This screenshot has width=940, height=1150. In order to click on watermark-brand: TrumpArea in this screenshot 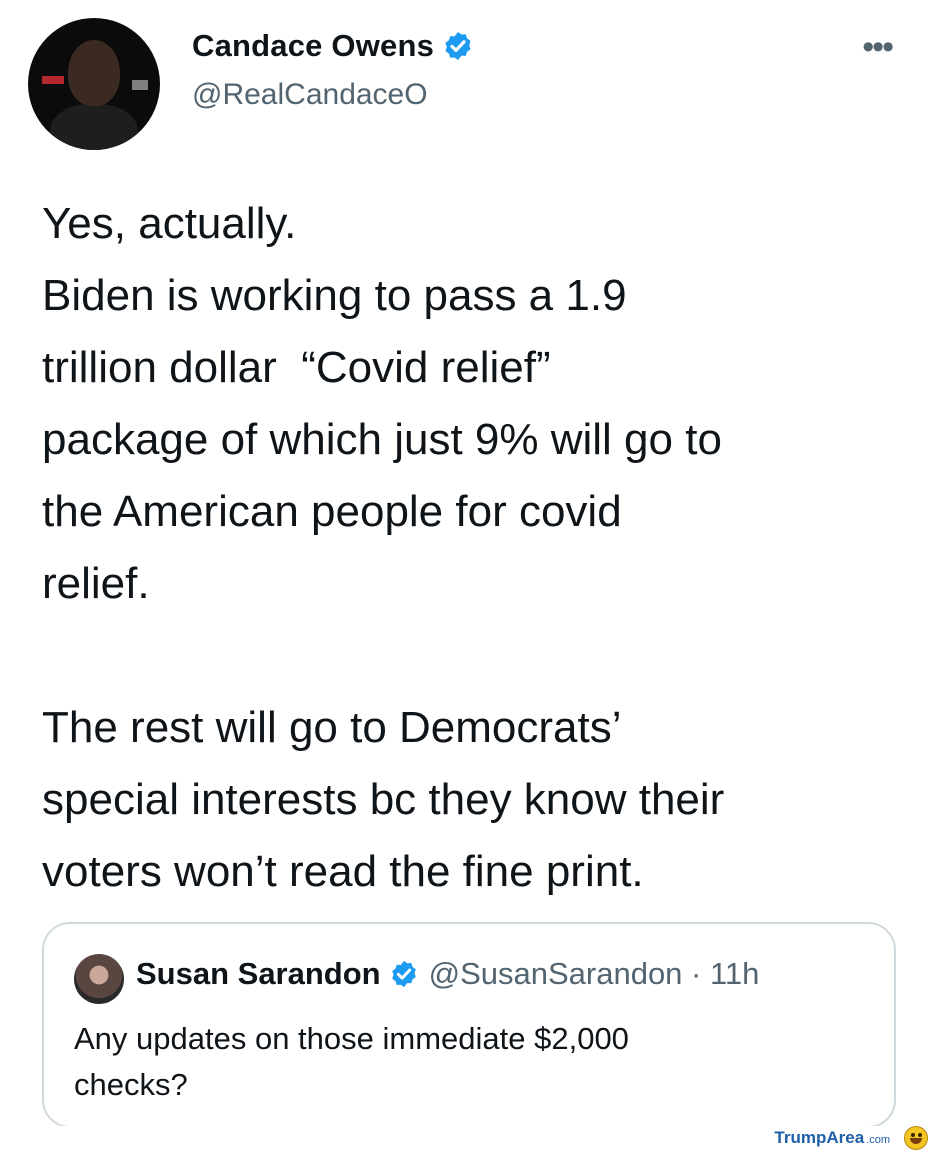, I will do `click(819, 1137)`.